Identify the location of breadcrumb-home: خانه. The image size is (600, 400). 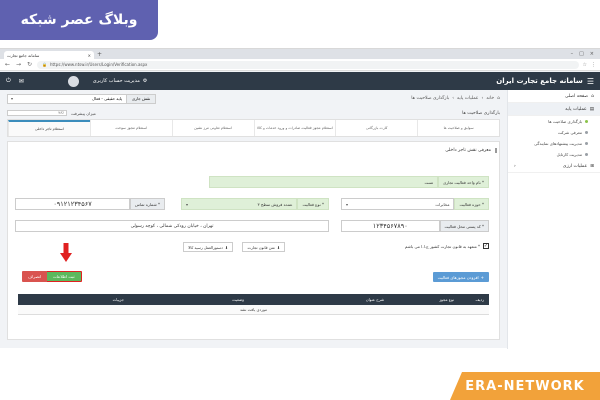
(490, 98).